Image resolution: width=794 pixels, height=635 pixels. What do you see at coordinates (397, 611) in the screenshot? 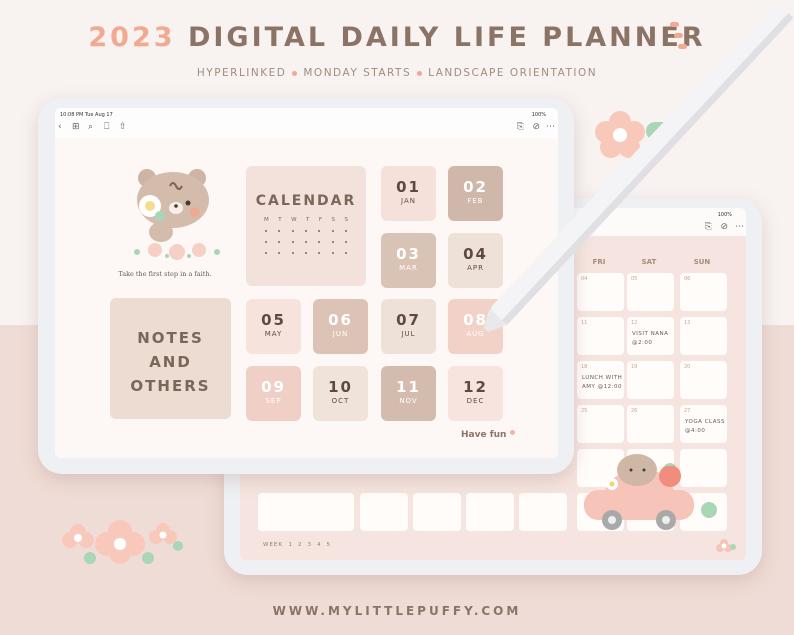
I see `website-url: WWW.MYLITTLEPUFFY.COM` at bounding box center [397, 611].